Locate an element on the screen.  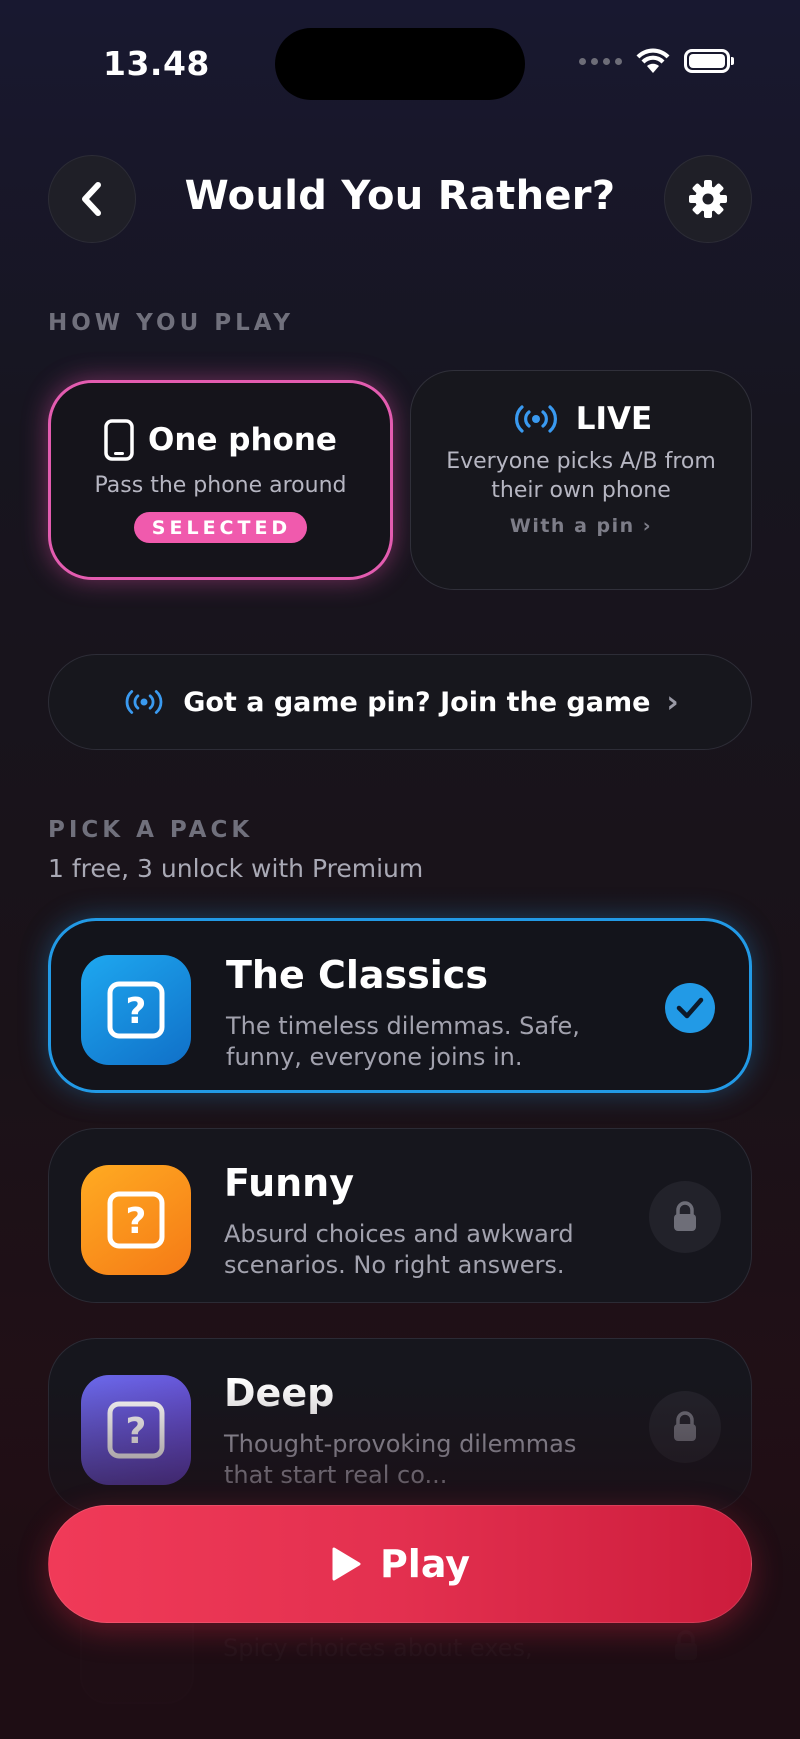
with-a-pin-link: With a pin › is located at coordinates (581, 526).